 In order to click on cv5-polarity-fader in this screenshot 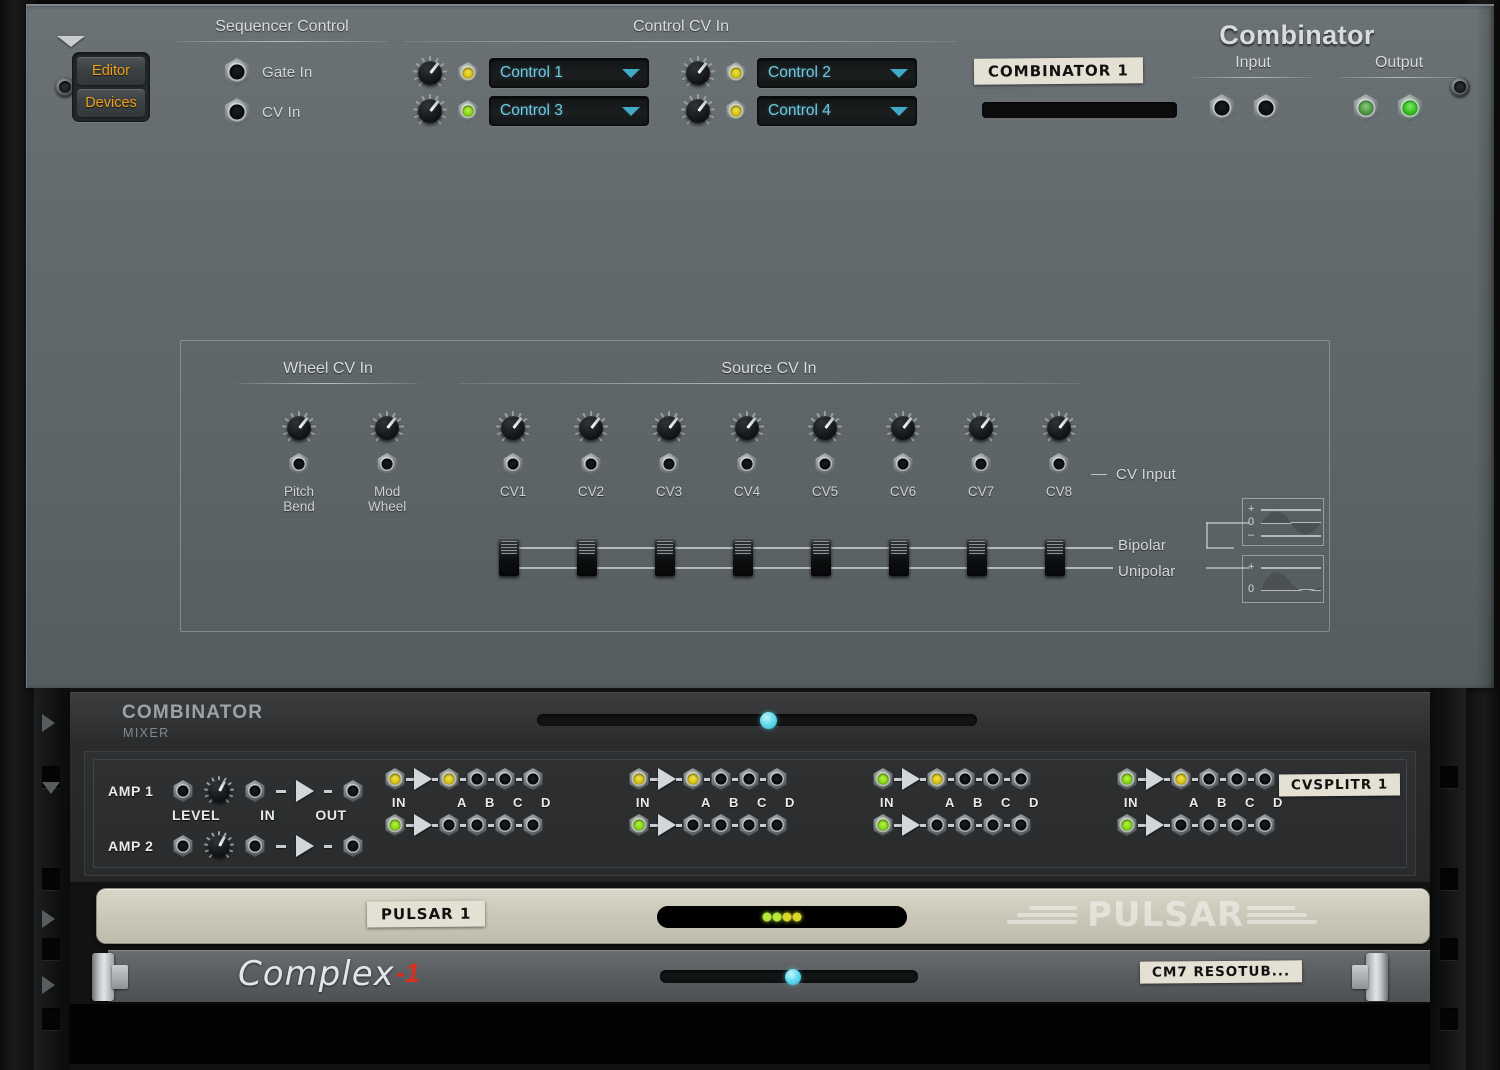, I will do `click(821, 557)`.